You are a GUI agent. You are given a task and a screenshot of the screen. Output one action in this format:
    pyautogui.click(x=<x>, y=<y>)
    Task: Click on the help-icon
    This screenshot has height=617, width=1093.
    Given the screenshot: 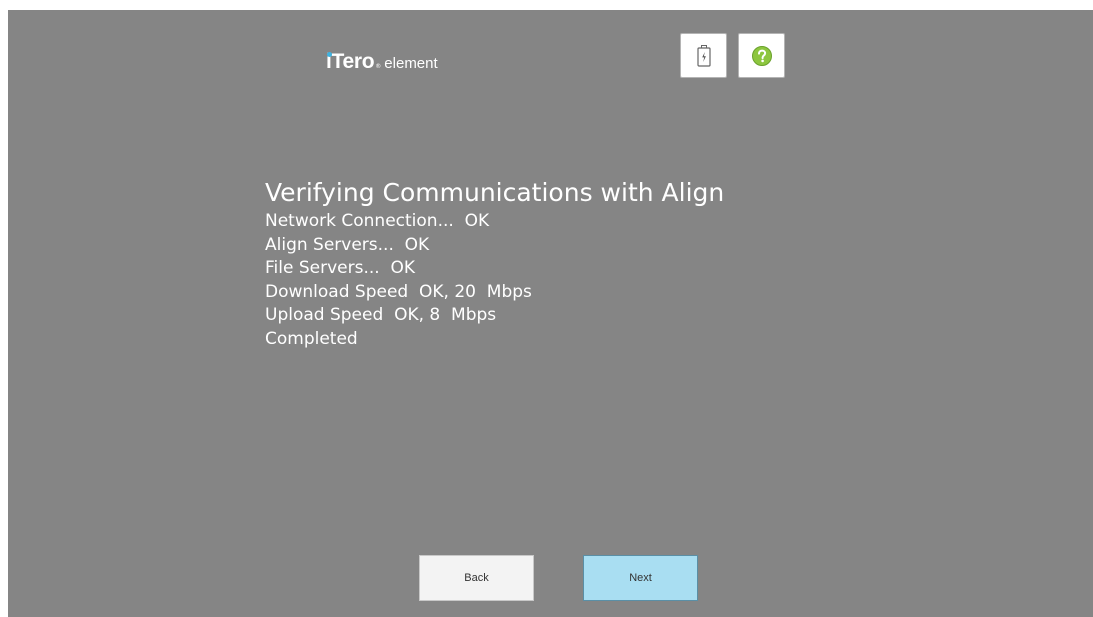 What is the action you would take?
    pyautogui.click(x=761, y=55)
    